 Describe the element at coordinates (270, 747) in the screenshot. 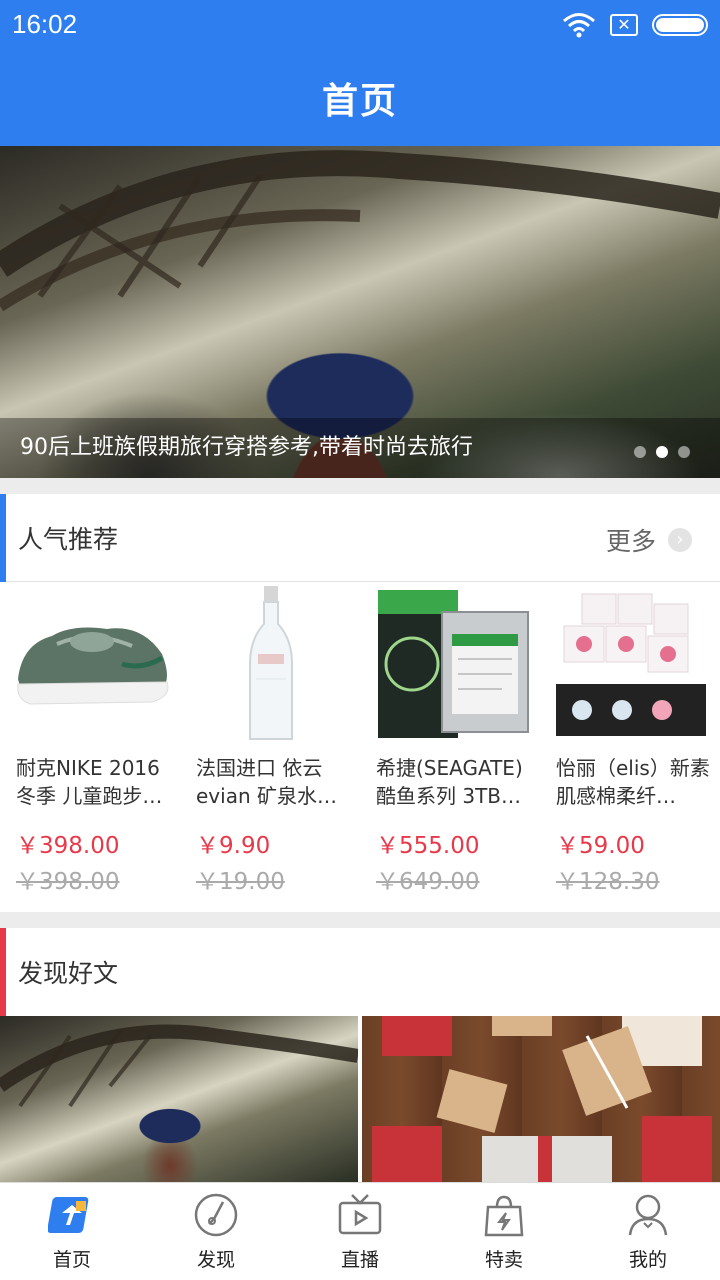

I see `product-card: 法国进口 依云evian 矿泉水… ￥9.90 ￥19.00` at that location.